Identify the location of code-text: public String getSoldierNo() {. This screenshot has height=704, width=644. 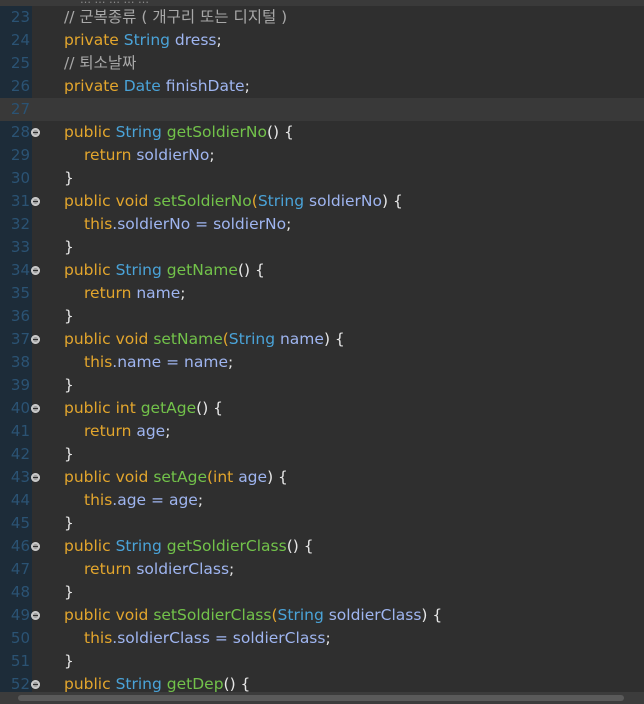
(179, 132).